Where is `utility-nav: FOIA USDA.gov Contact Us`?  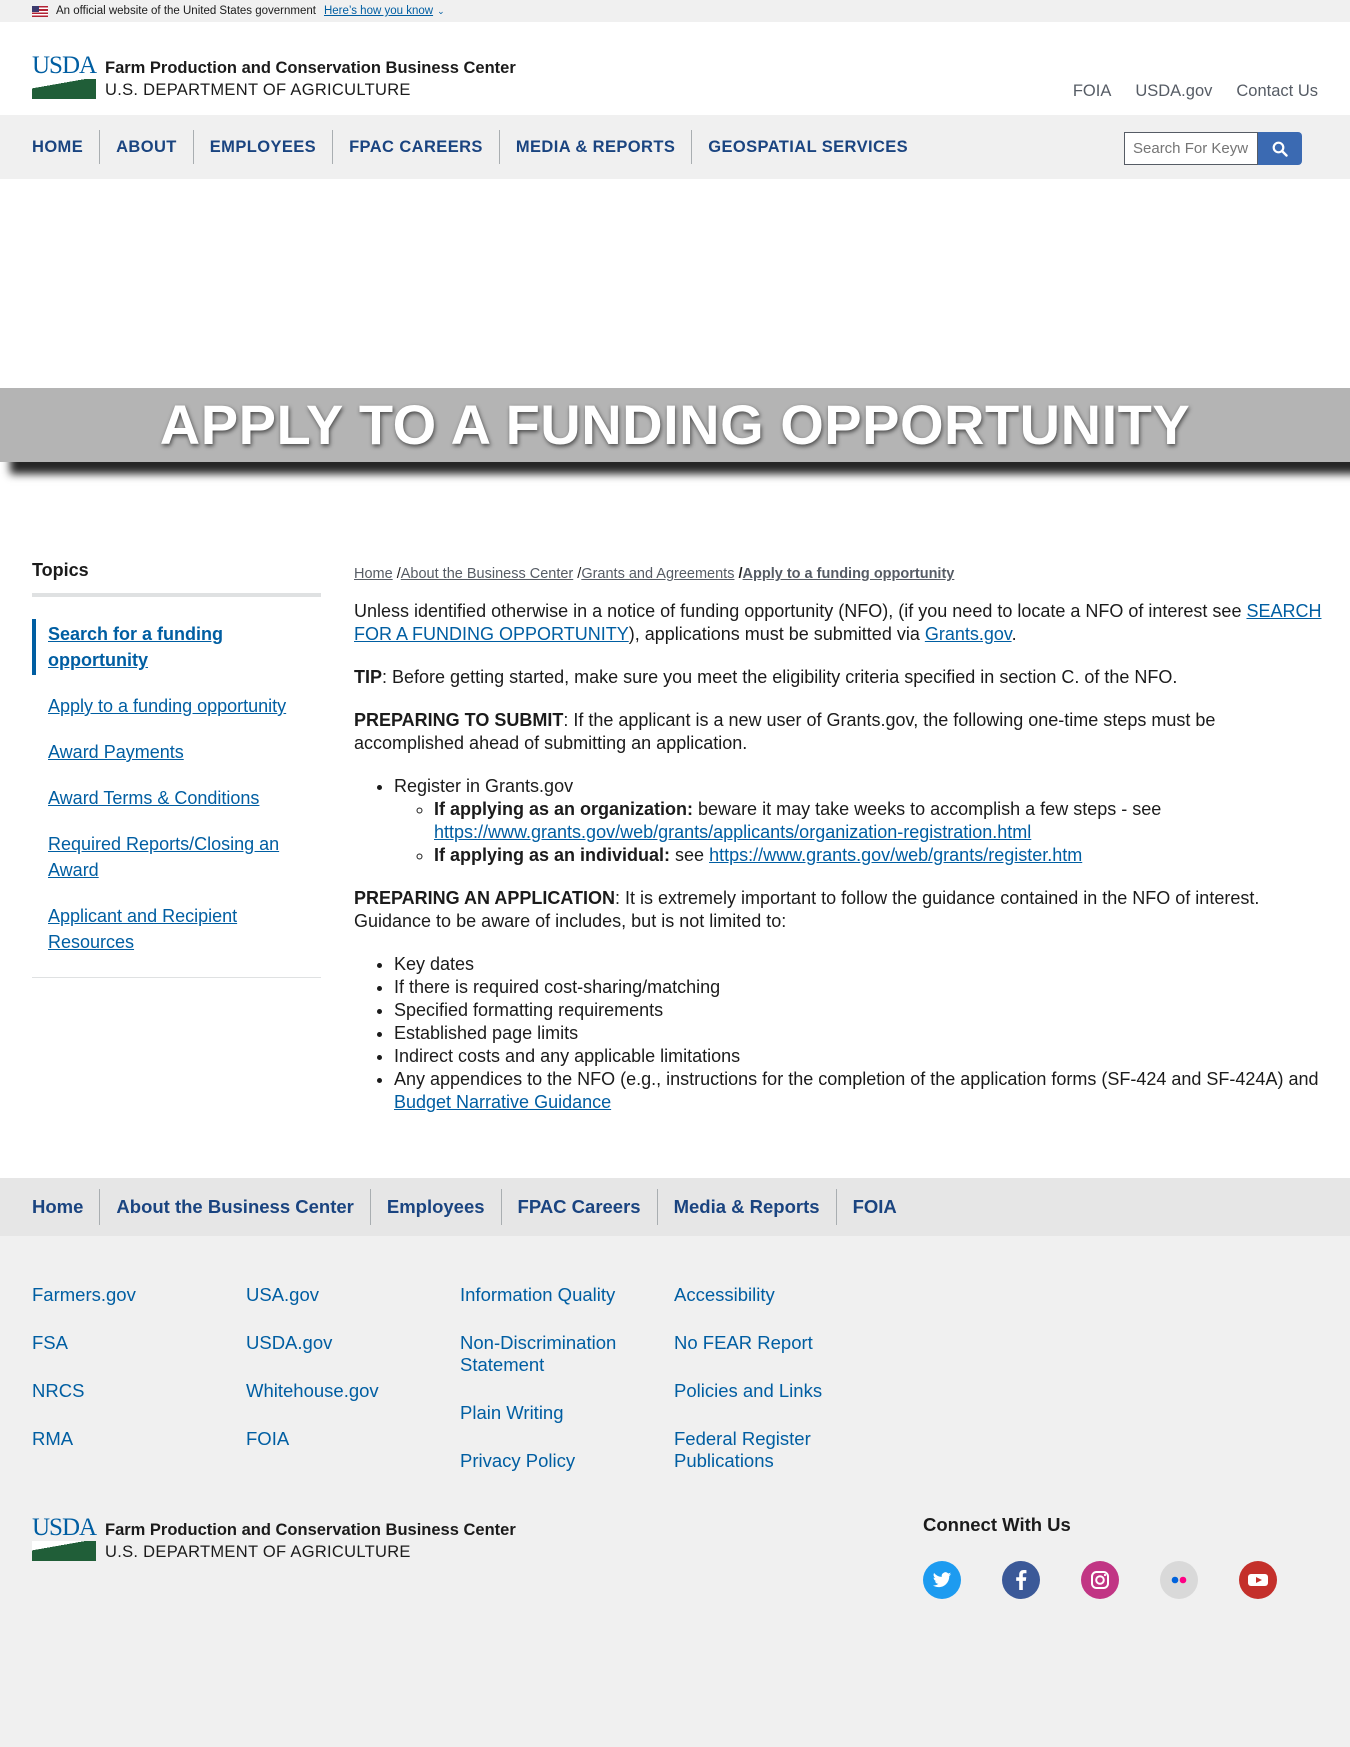 utility-nav: FOIA USDA.gov Contact Us is located at coordinates (1195, 91).